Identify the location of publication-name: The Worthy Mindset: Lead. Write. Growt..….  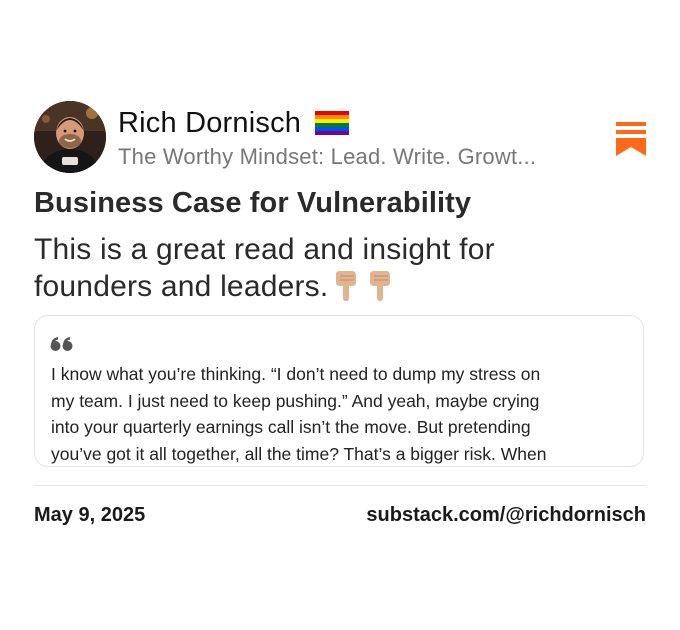
(327, 157).